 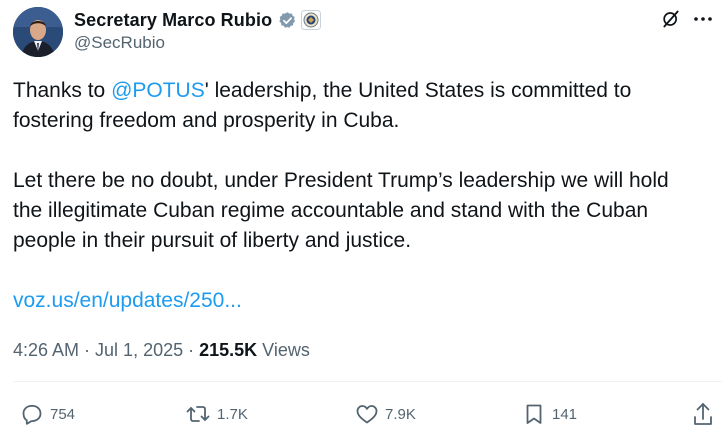 What do you see at coordinates (173, 20) in the screenshot?
I see `author-display-name: Secretary Marco Rubio` at bounding box center [173, 20].